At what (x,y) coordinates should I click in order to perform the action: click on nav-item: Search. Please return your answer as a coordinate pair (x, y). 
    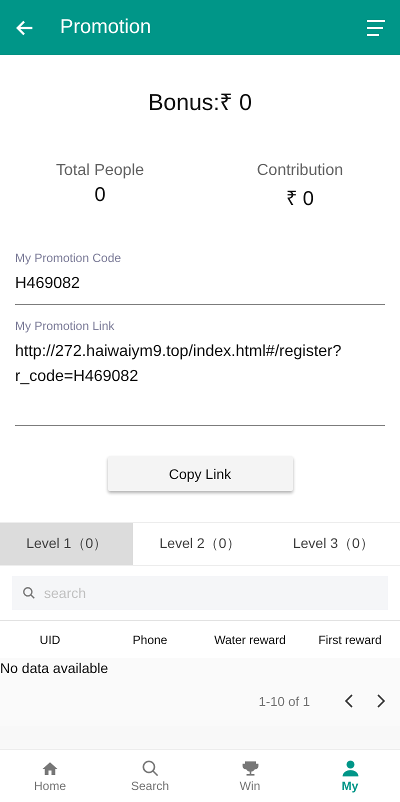
    Looking at the image, I should click on (150, 776).